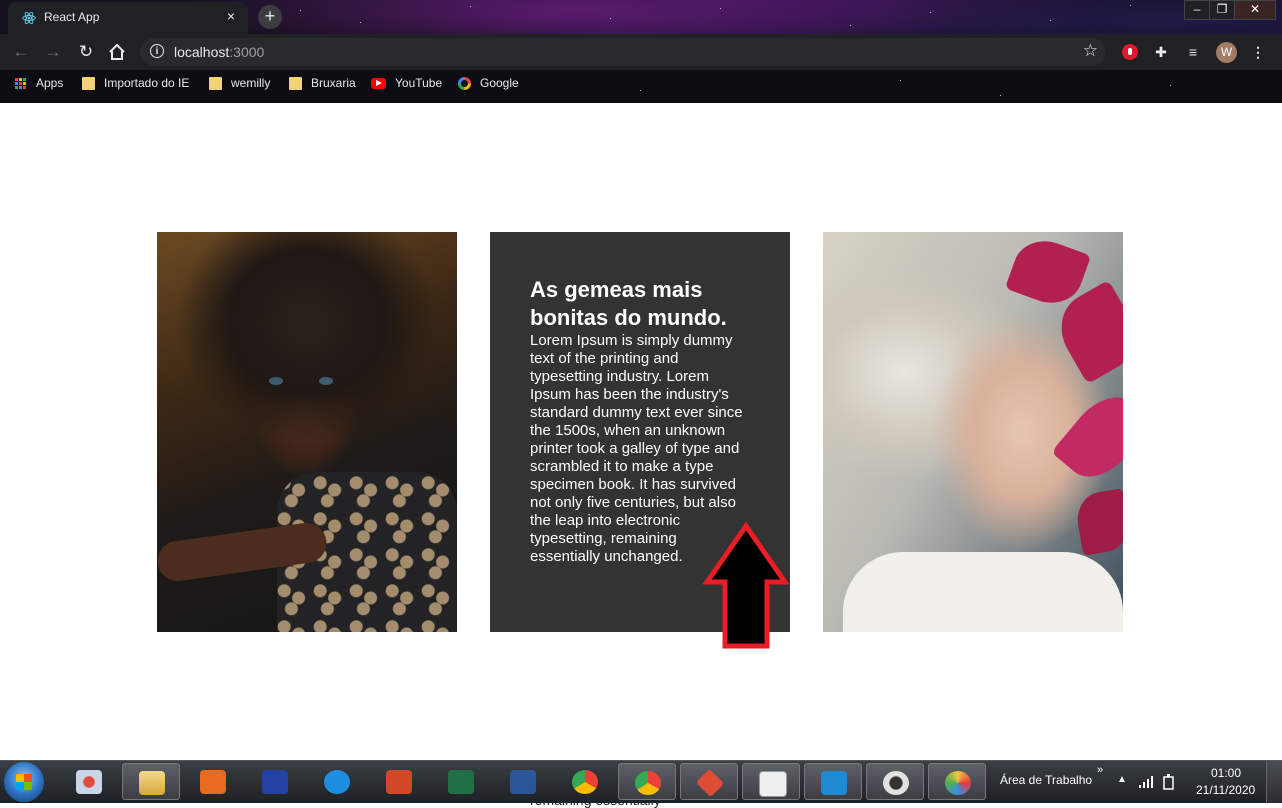 This screenshot has height=808, width=1282. I want to click on network-icon, so click(1146, 782).